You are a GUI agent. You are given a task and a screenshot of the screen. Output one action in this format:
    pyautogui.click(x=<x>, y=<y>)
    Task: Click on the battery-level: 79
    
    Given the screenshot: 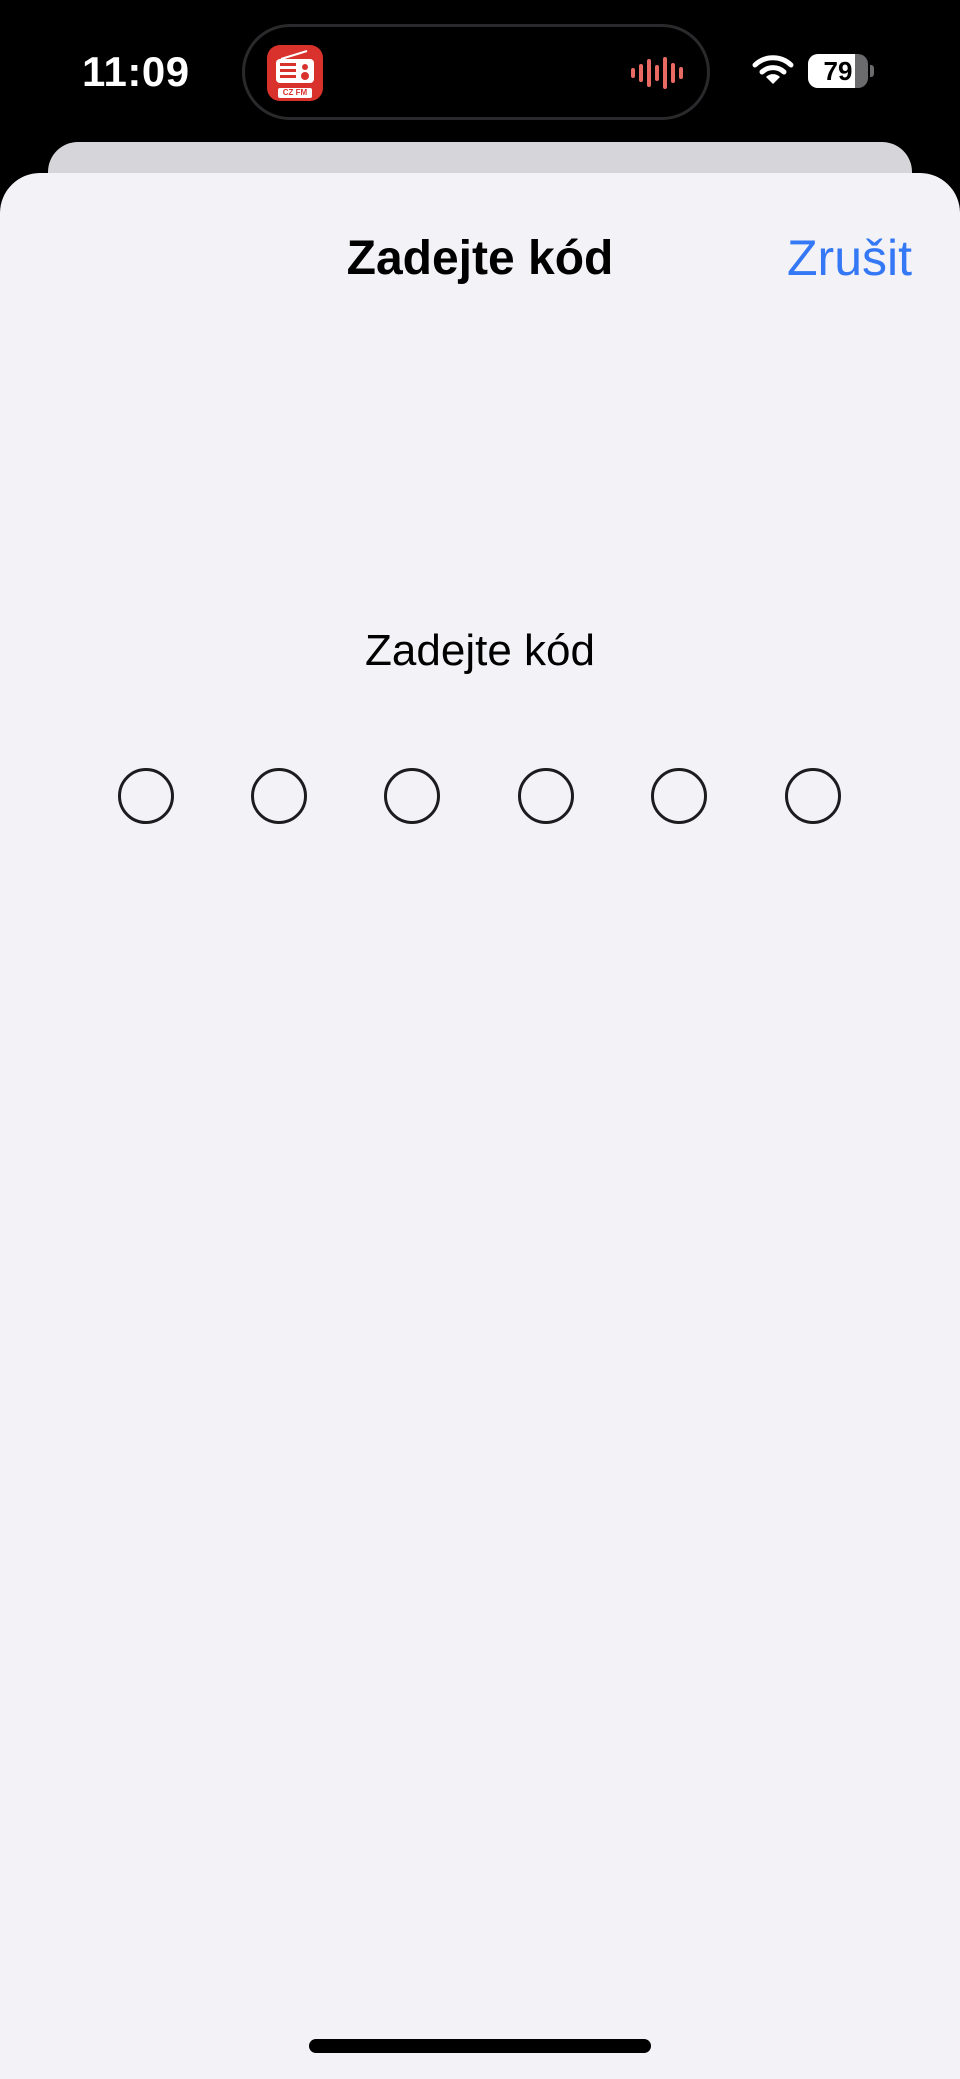 What is the action you would take?
    pyautogui.click(x=838, y=71)
    